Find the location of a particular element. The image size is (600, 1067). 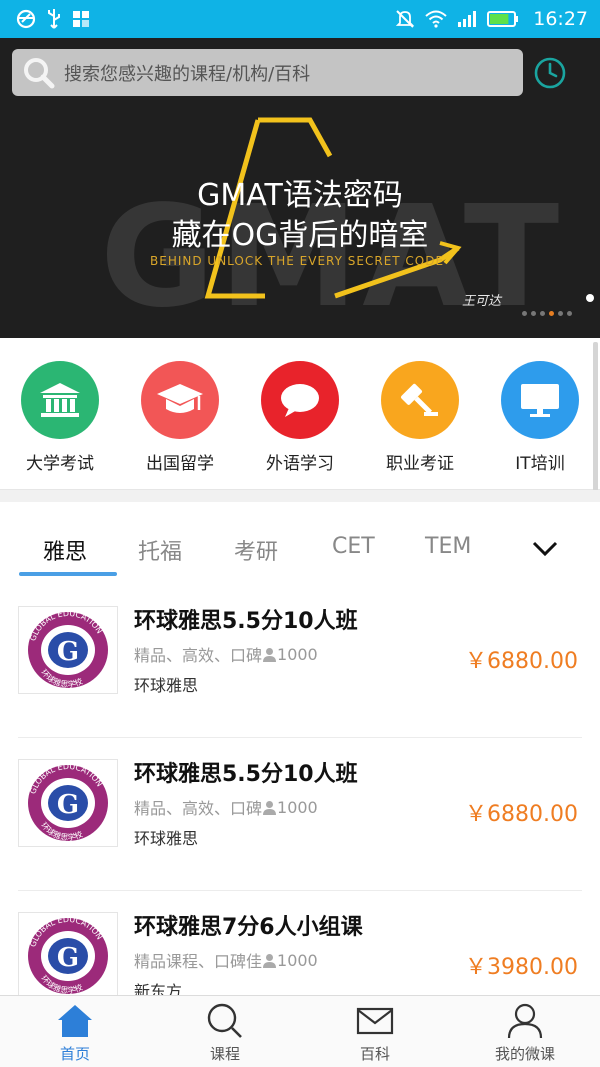

course-tags-row: 精品课程、口碑佳 1000 is located at coordinates (226, 960).